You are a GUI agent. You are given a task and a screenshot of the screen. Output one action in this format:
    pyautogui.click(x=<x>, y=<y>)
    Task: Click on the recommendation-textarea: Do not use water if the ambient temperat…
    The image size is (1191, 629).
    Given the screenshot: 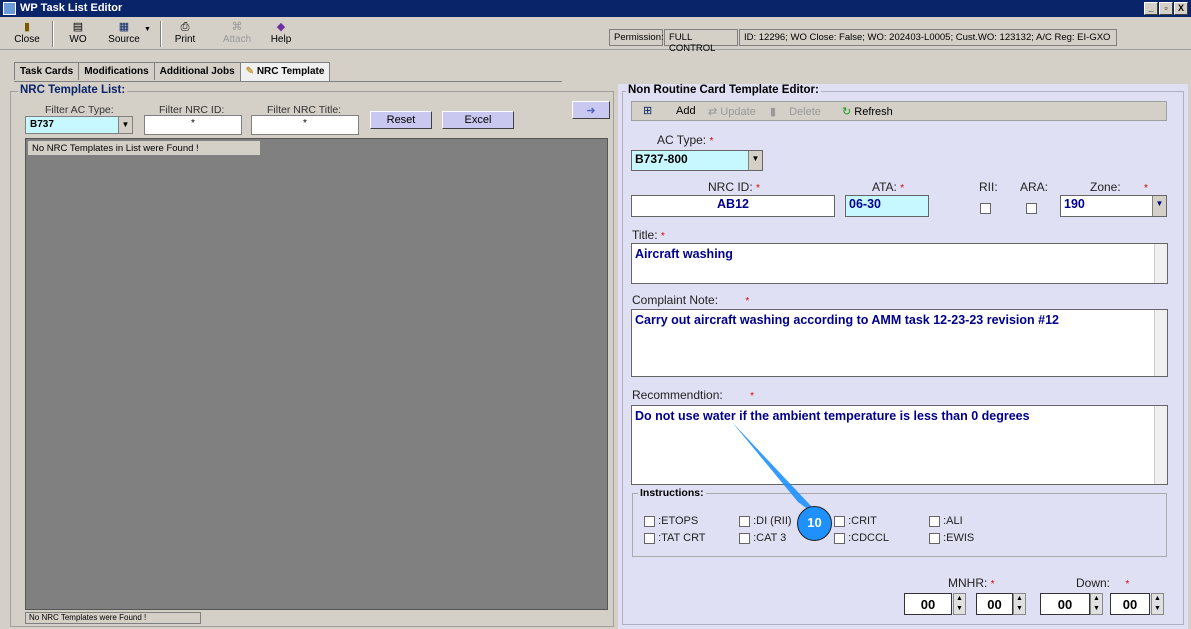 What is the action you would take?
    pyautogui.click(x=899, y=445)
    